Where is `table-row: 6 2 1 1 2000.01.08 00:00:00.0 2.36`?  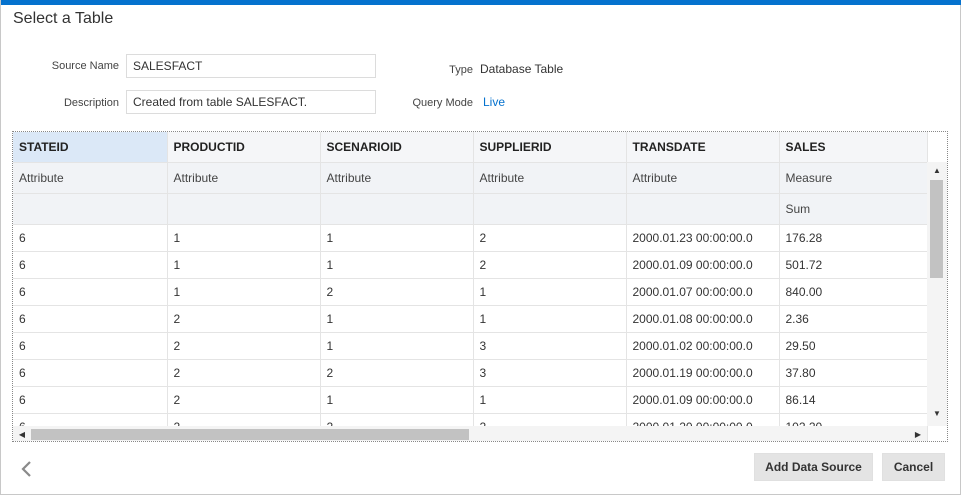
table-row: 6 2 1 1 2000.01.08 00:00:00.0 2.36 is located at coordinates (470, 319).